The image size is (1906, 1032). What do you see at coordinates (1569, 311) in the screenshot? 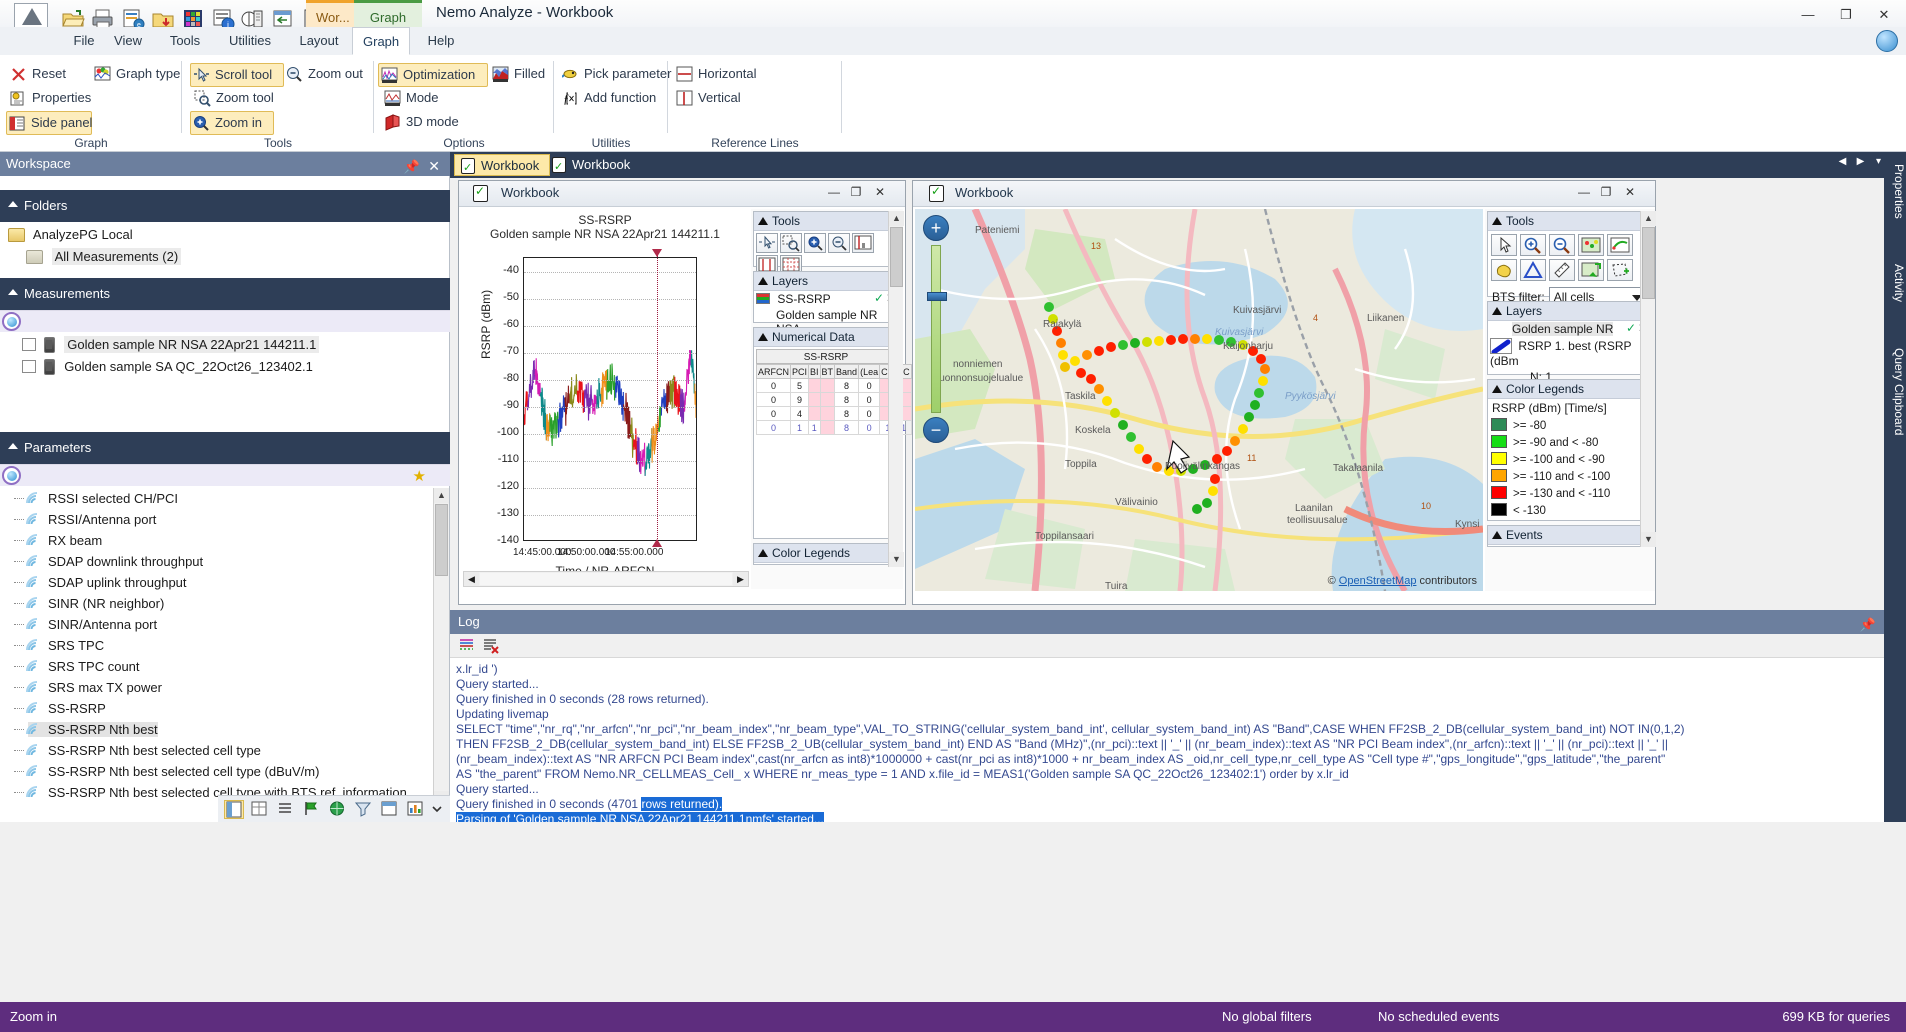
I see `map-layers-header: Layers` at bounding box center [1569, 311].